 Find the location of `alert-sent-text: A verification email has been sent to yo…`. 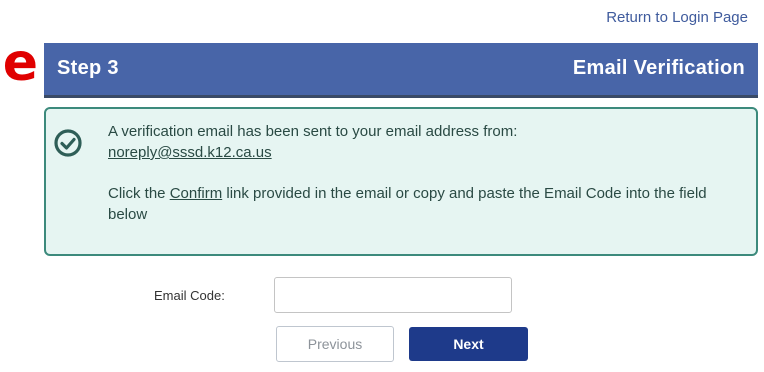

alert-sent-text: A verification email has been sent to yo… is located at coordinates (313, 131).